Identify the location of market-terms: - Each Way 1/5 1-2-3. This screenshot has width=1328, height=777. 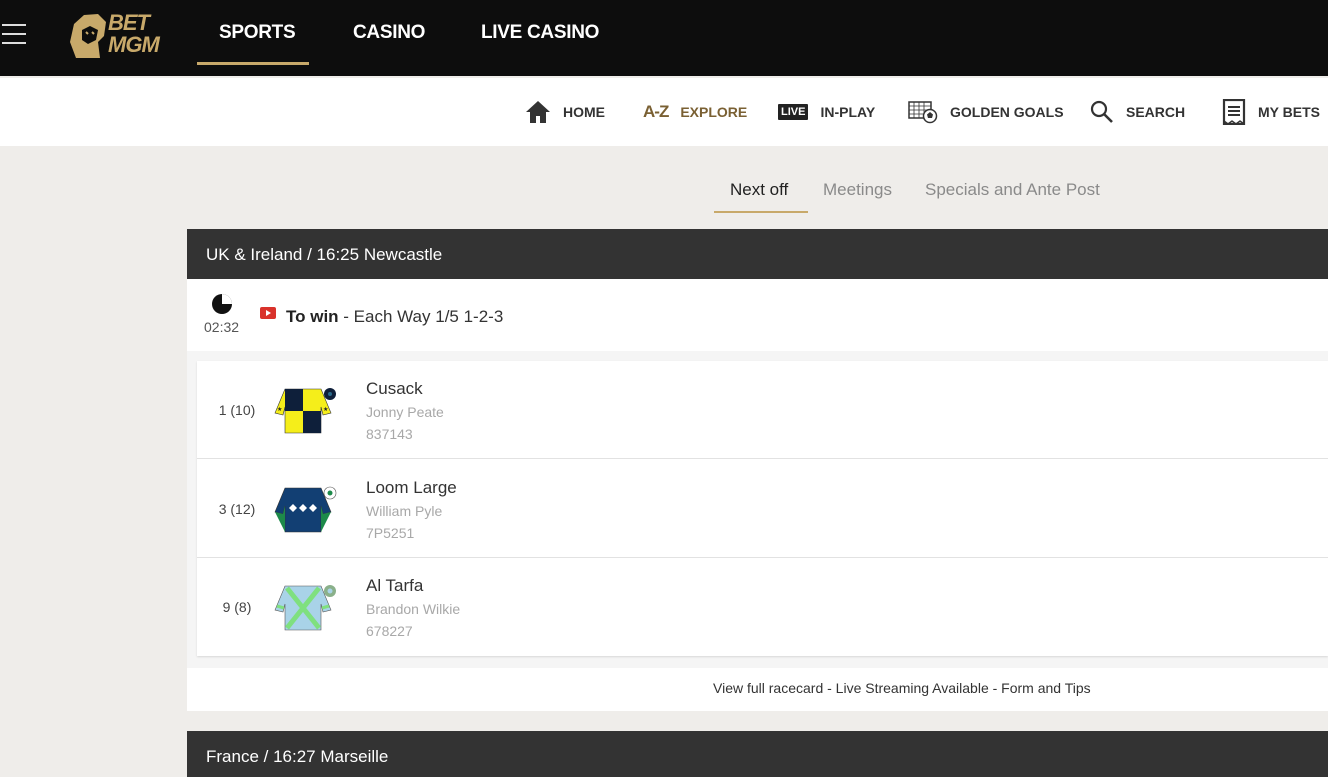
(421, 316).